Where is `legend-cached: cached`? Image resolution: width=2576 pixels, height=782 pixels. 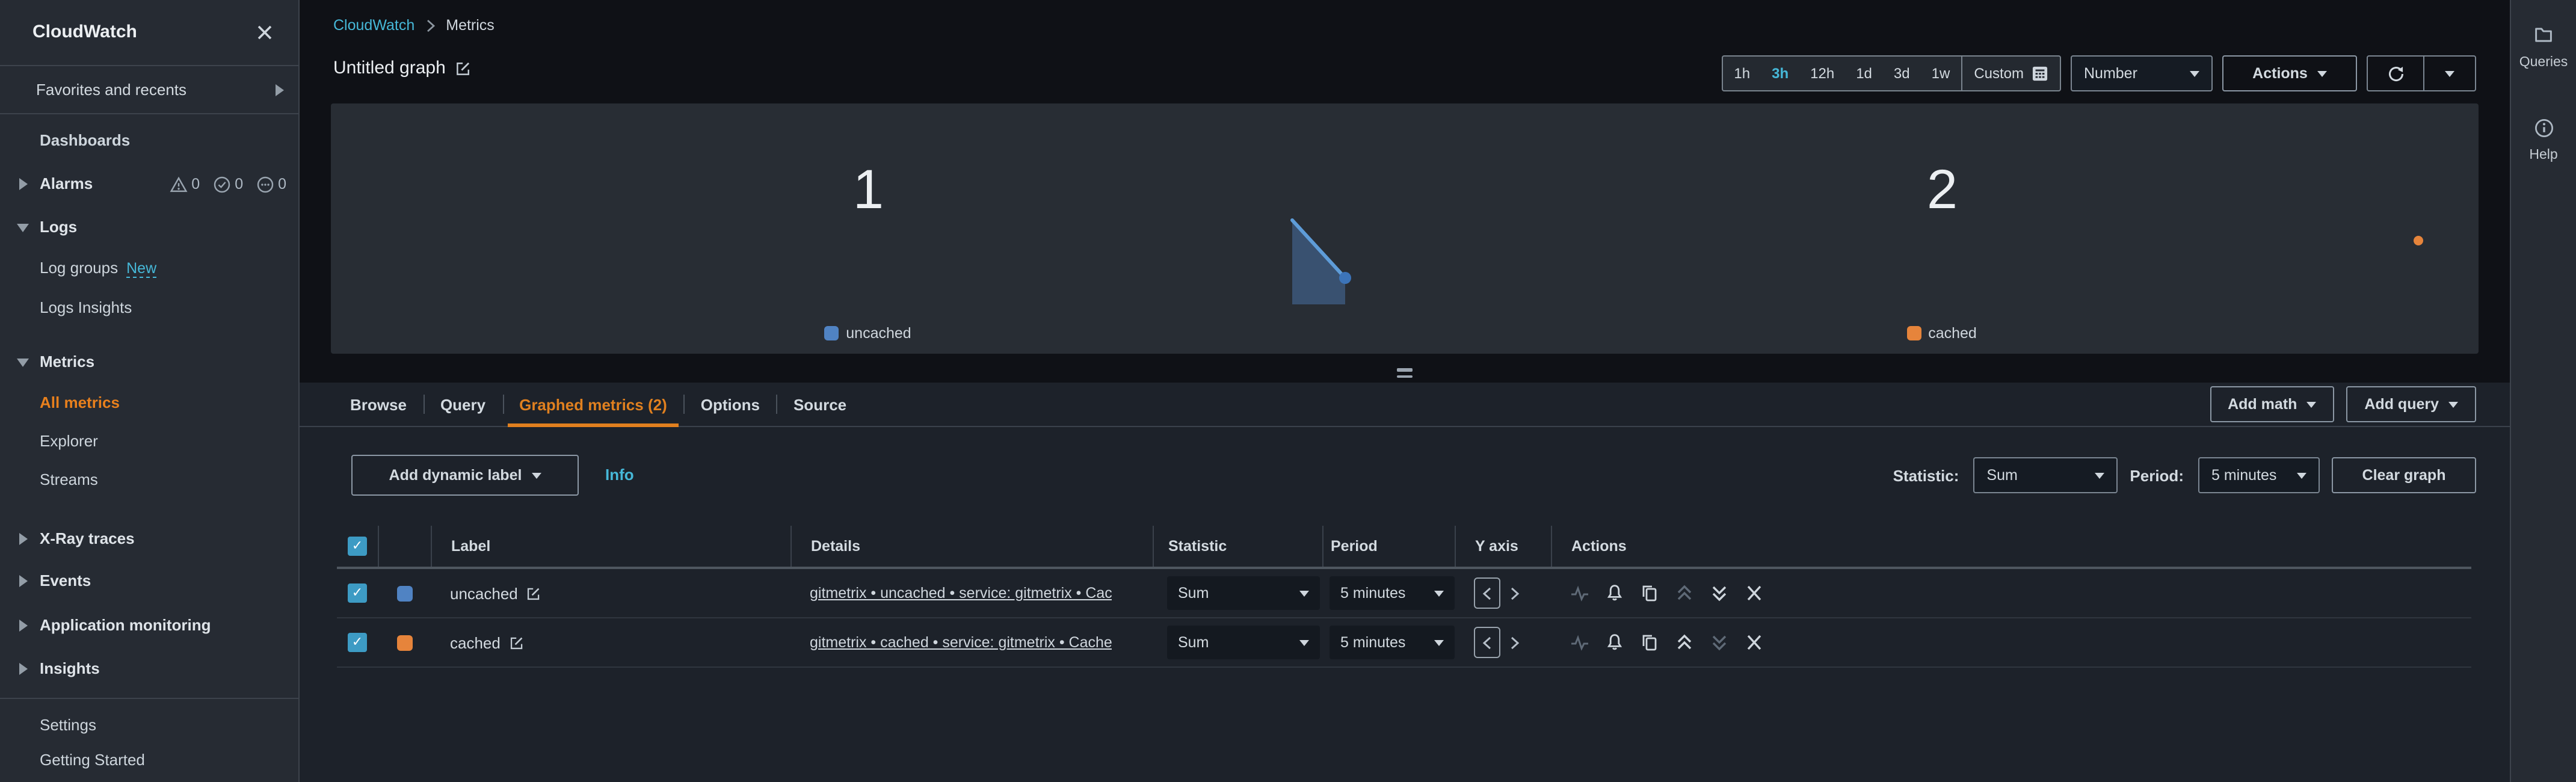 legend-cached: cached is located at coordinates (1942, 333).